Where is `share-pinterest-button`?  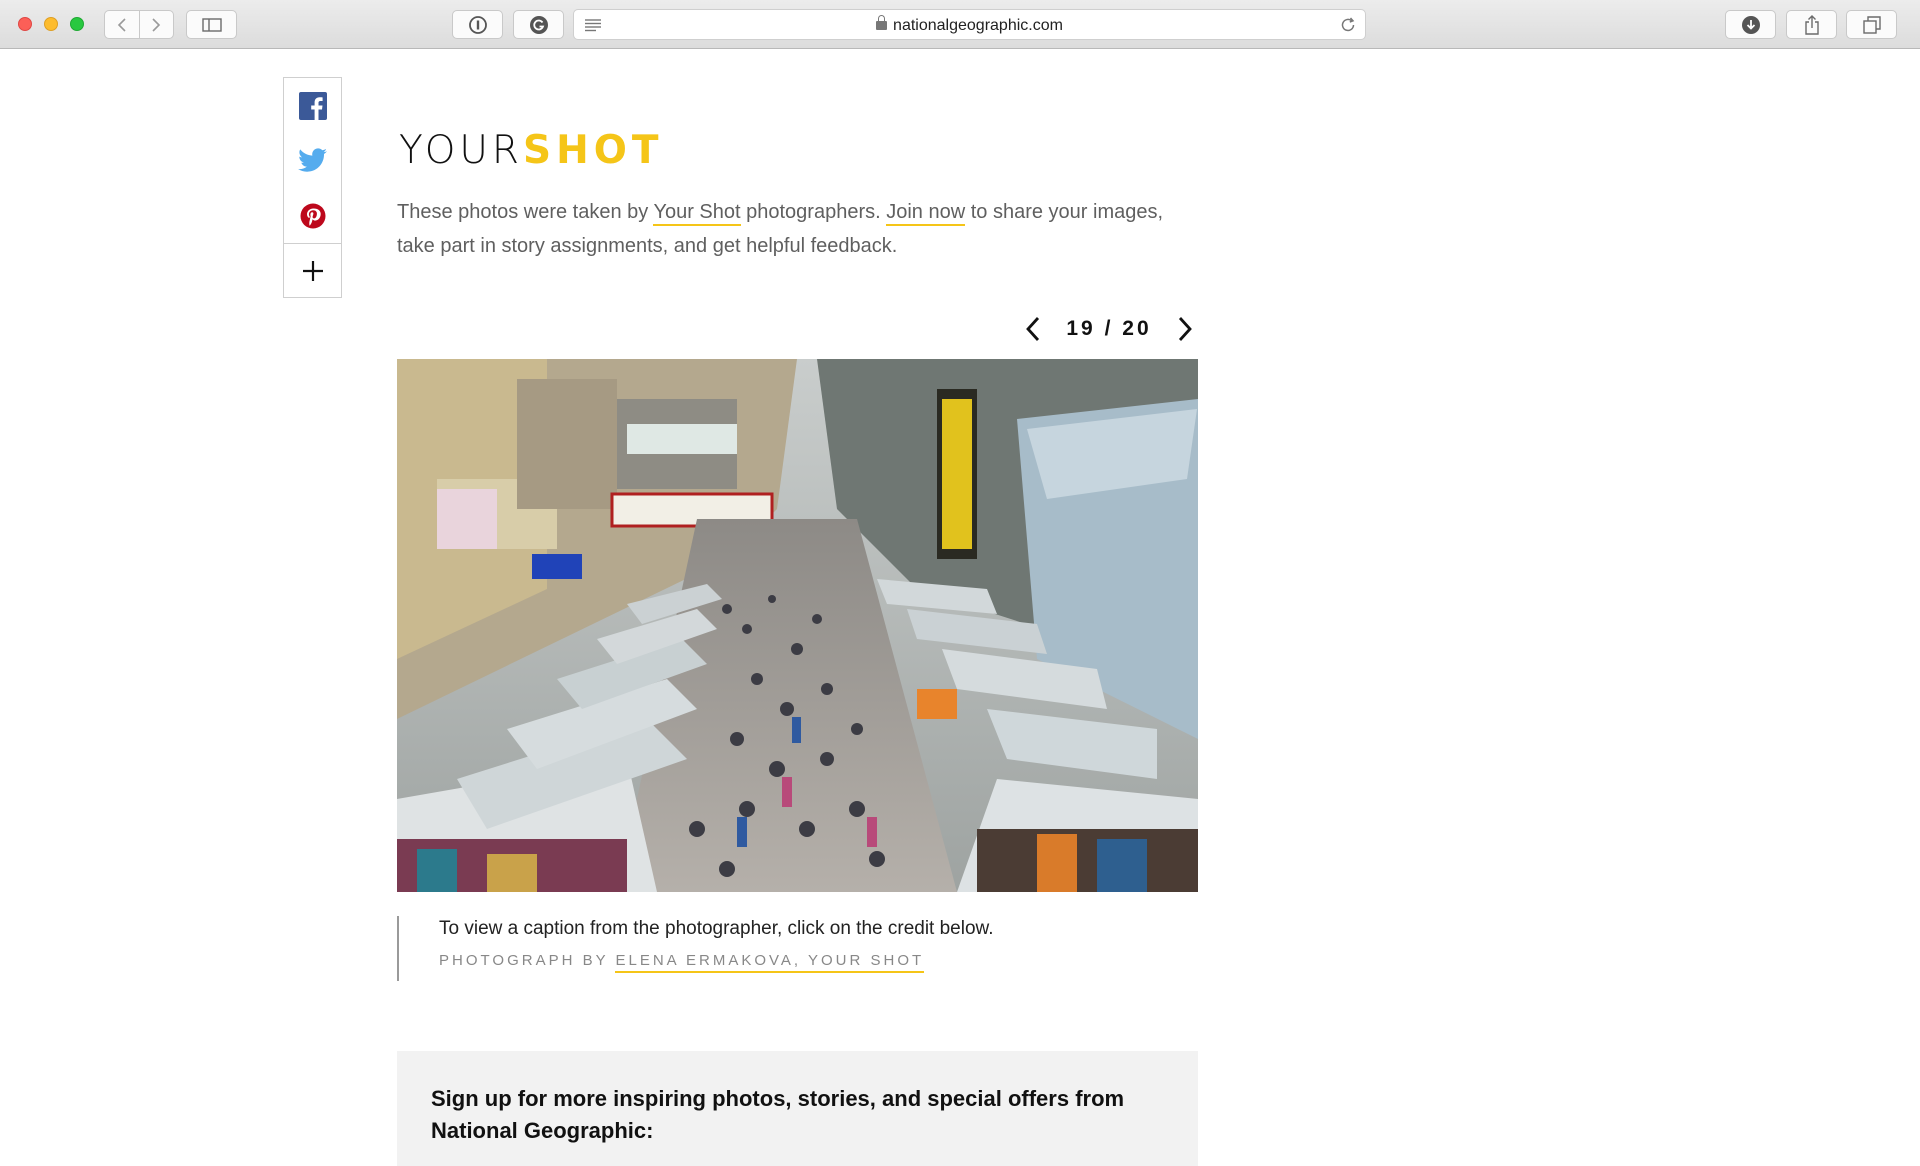
share-pinterest-button is located at coordinates (312, 215).